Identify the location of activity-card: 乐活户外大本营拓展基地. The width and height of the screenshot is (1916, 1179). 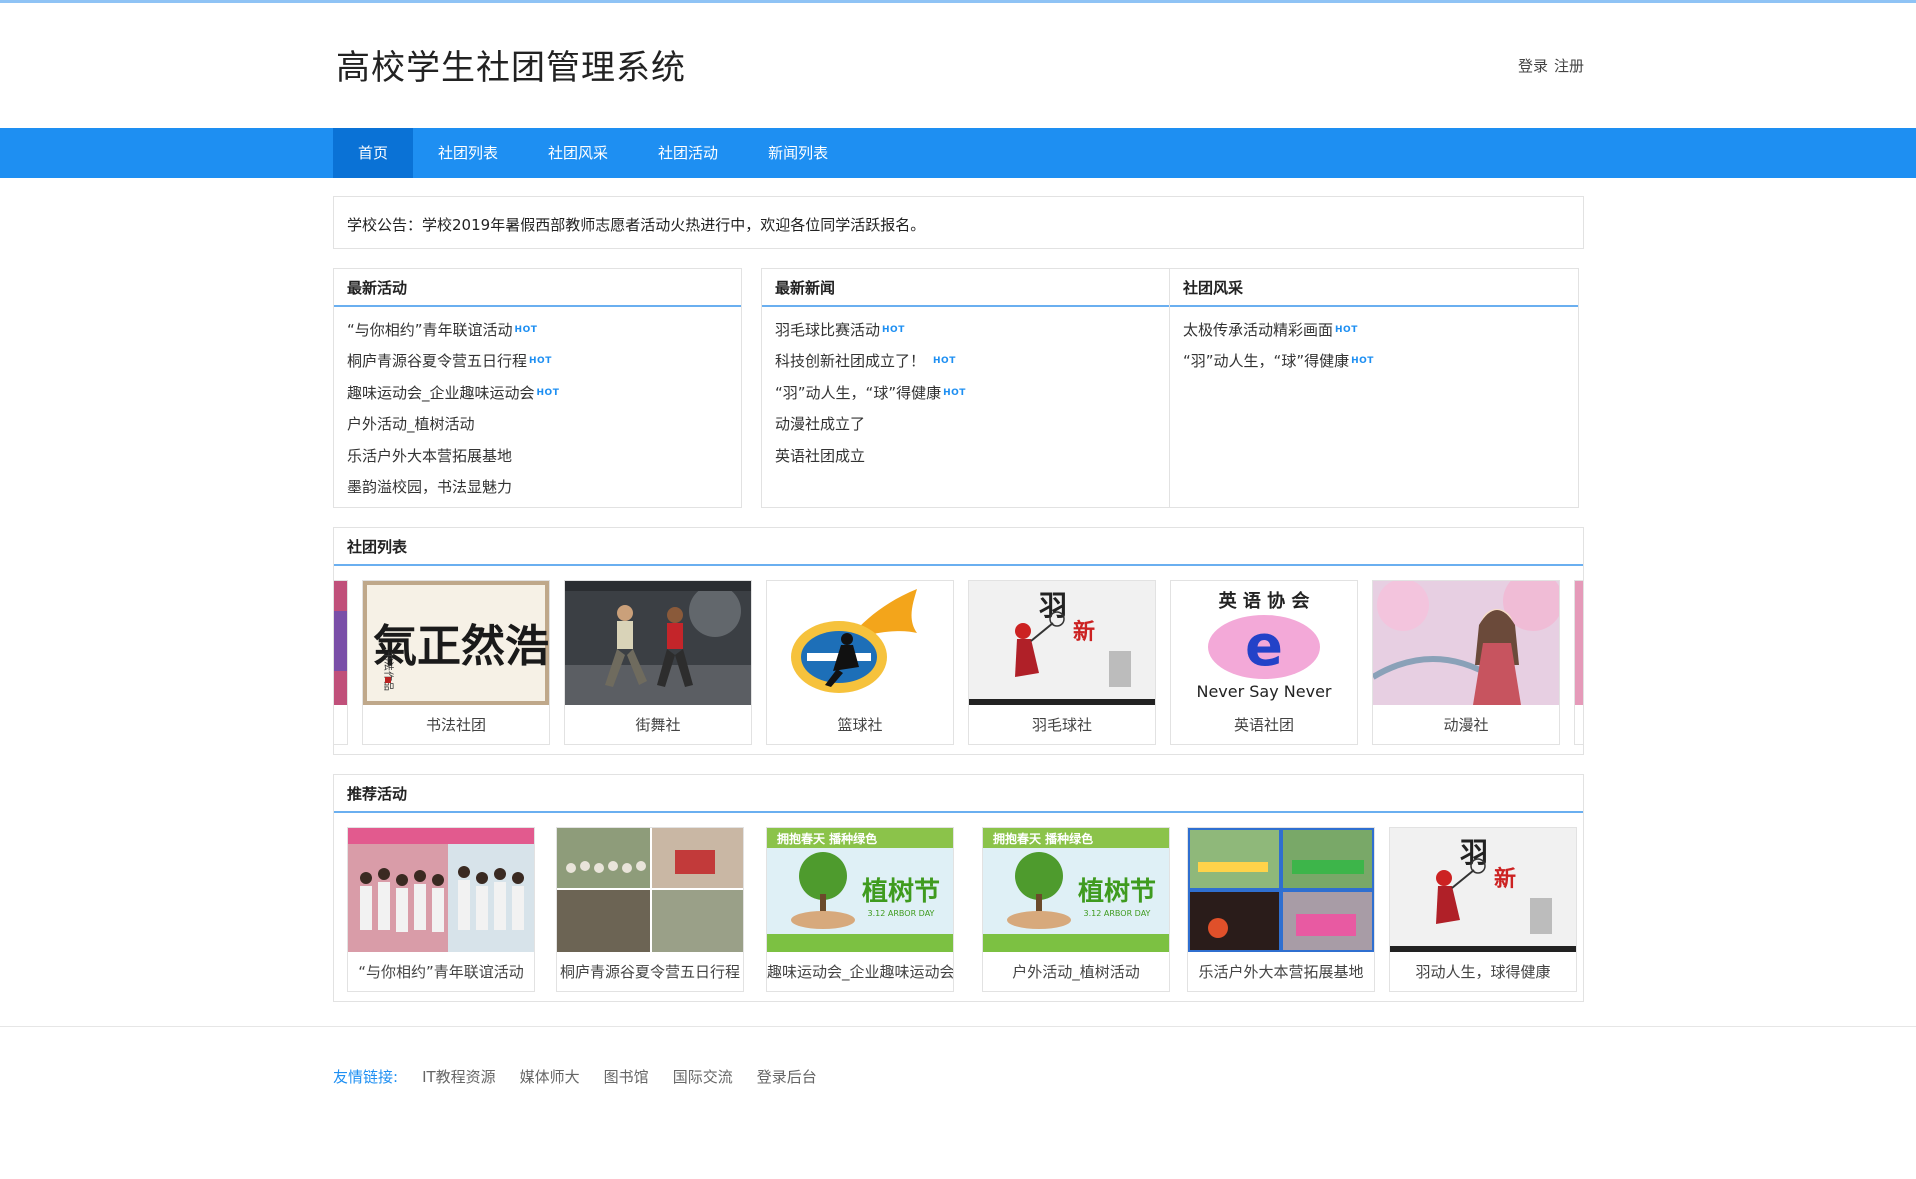
(1281, 909).